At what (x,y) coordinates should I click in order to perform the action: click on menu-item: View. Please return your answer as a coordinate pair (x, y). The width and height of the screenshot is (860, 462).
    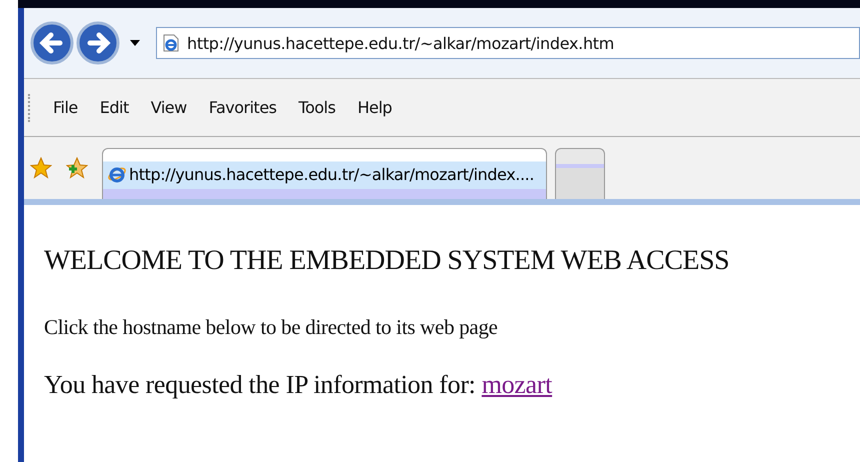
    Looking at the image, I should click on (169, 107).